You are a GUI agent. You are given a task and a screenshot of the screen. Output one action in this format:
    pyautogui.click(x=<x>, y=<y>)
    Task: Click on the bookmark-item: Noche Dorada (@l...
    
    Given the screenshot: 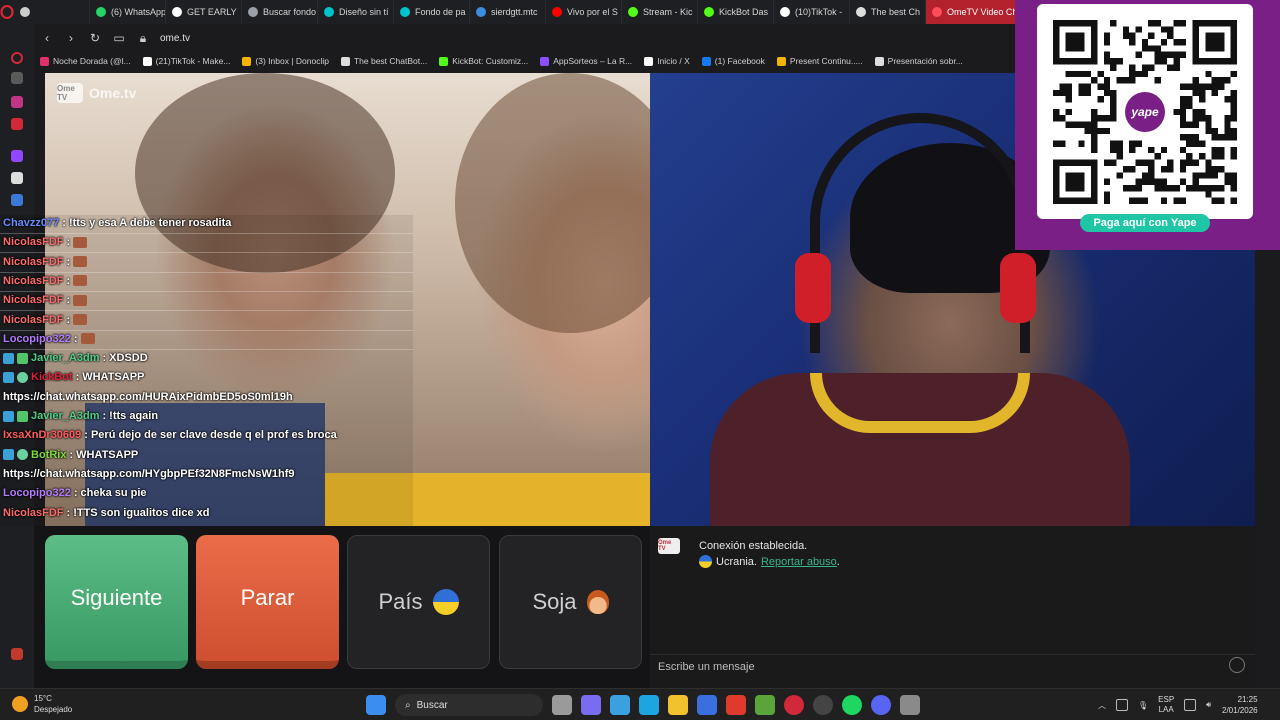 What is the action you would take?
    pyautogui.click(x=85, y=61)
    